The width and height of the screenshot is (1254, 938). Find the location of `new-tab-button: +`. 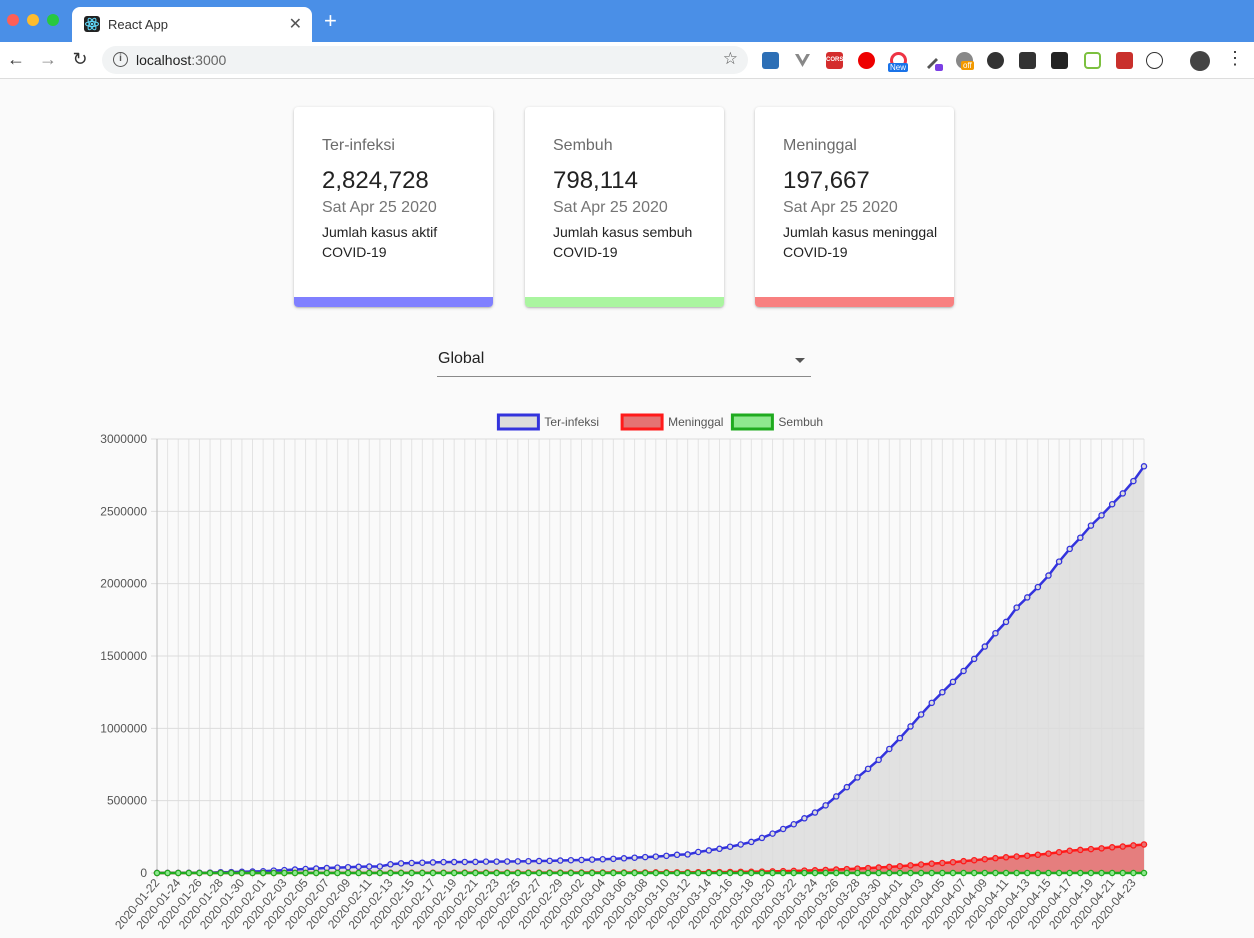

new-tab-button: + is located at coordinates (330, 21).